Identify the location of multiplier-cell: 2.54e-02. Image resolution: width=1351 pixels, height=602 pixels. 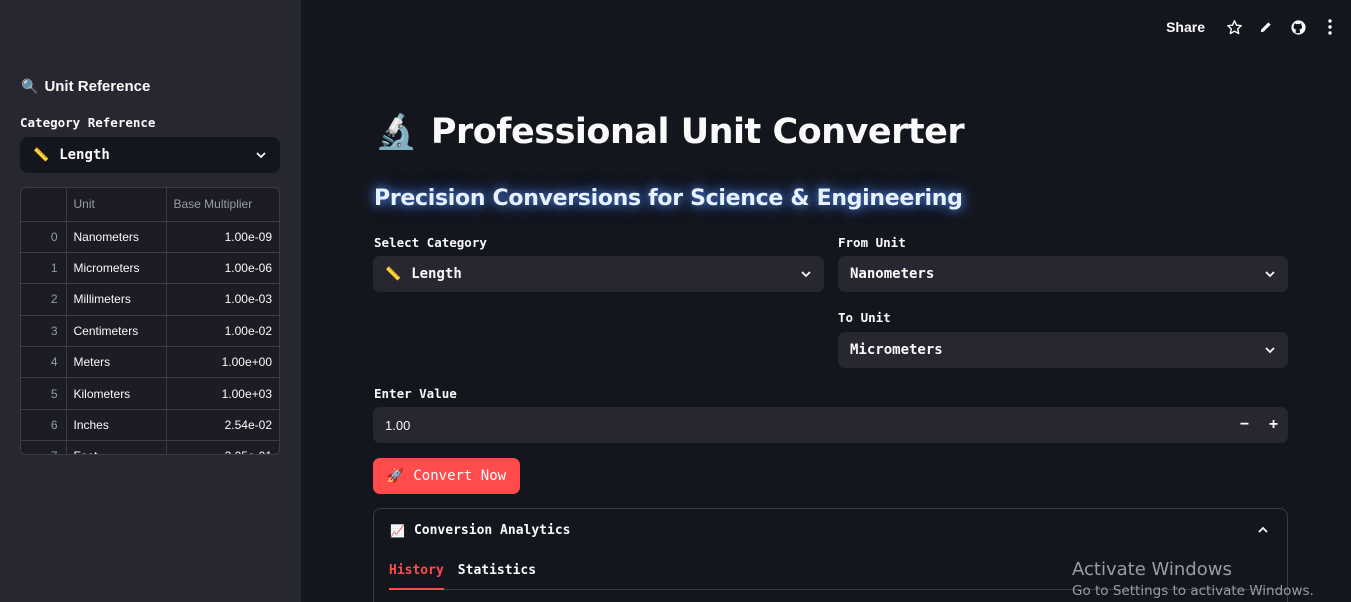
(222, 425).